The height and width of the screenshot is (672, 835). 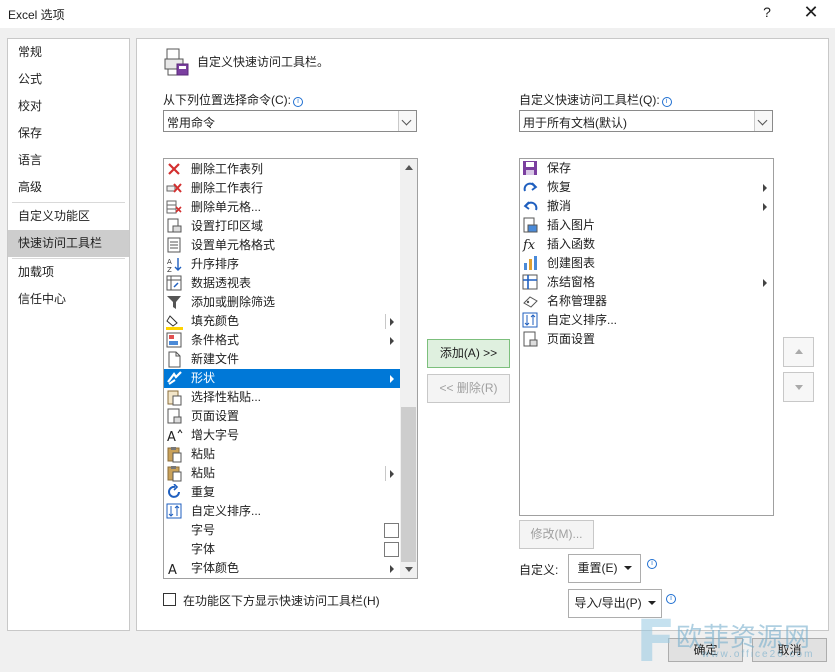 I want to click on list-item: 创建图表, so click(x=646, y=263).